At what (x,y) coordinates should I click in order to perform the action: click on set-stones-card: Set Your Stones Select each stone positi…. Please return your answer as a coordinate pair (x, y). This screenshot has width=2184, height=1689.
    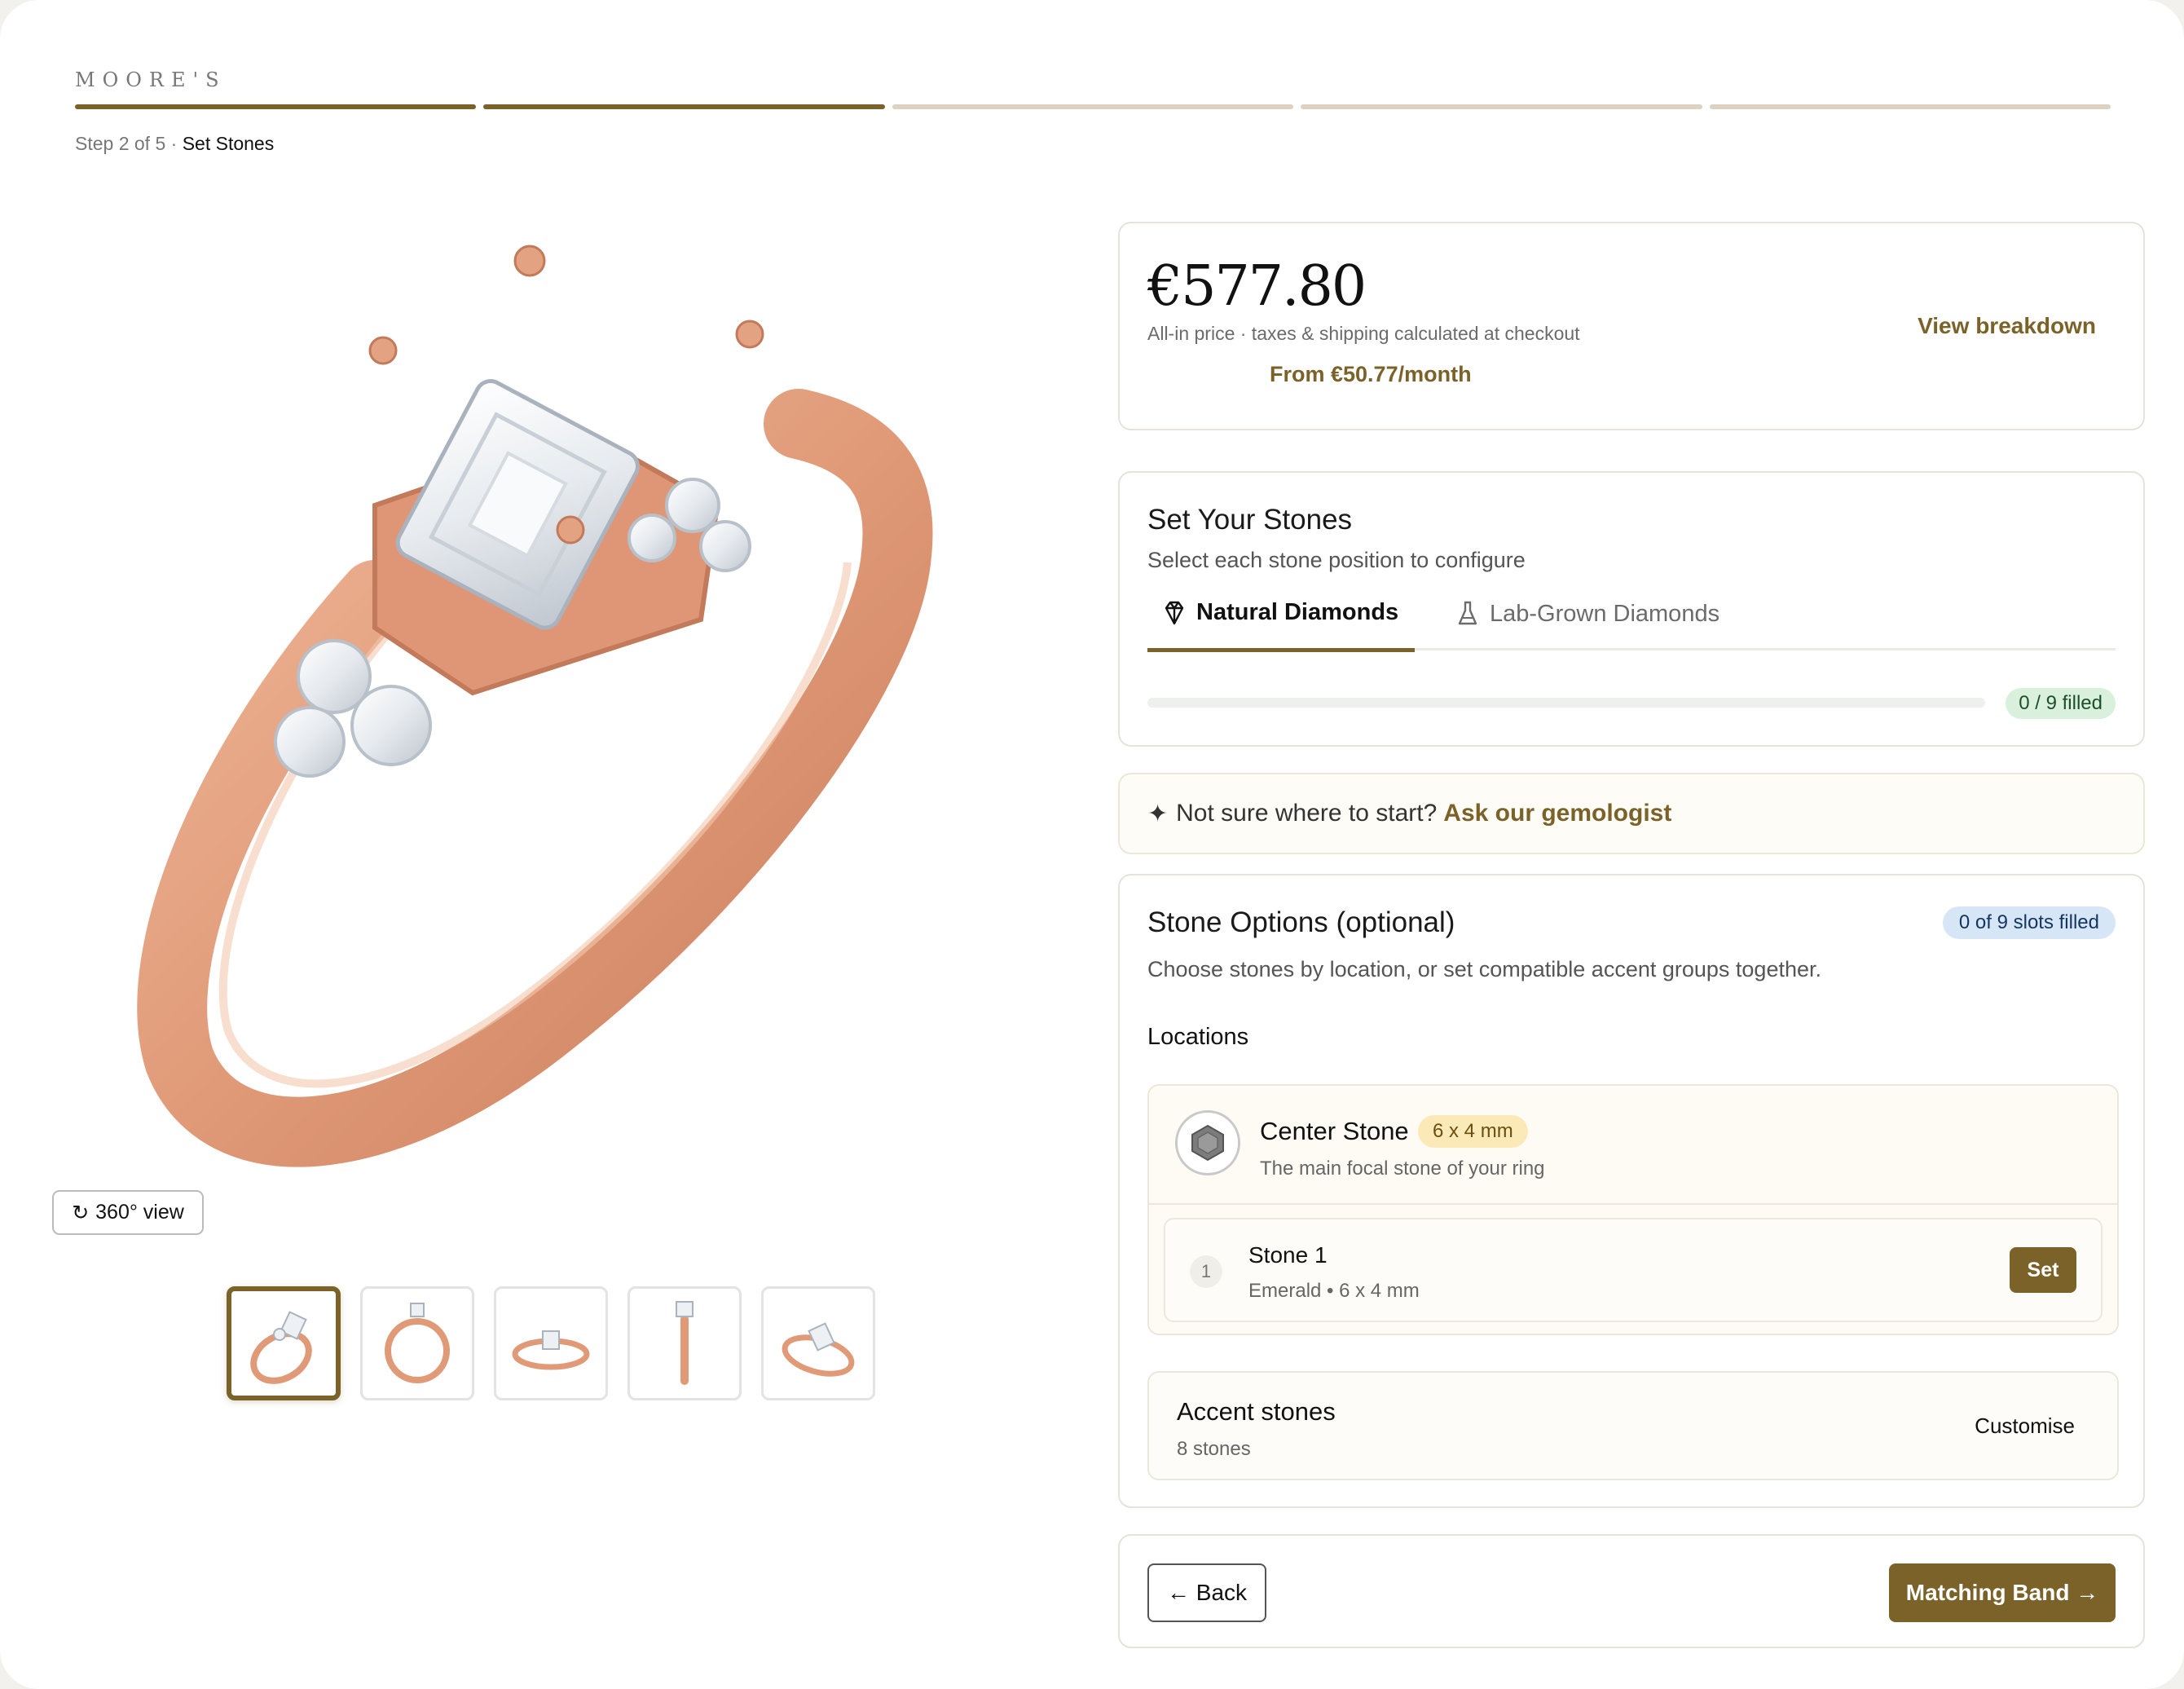
    Looking at the image, I should click on (1631, 609).